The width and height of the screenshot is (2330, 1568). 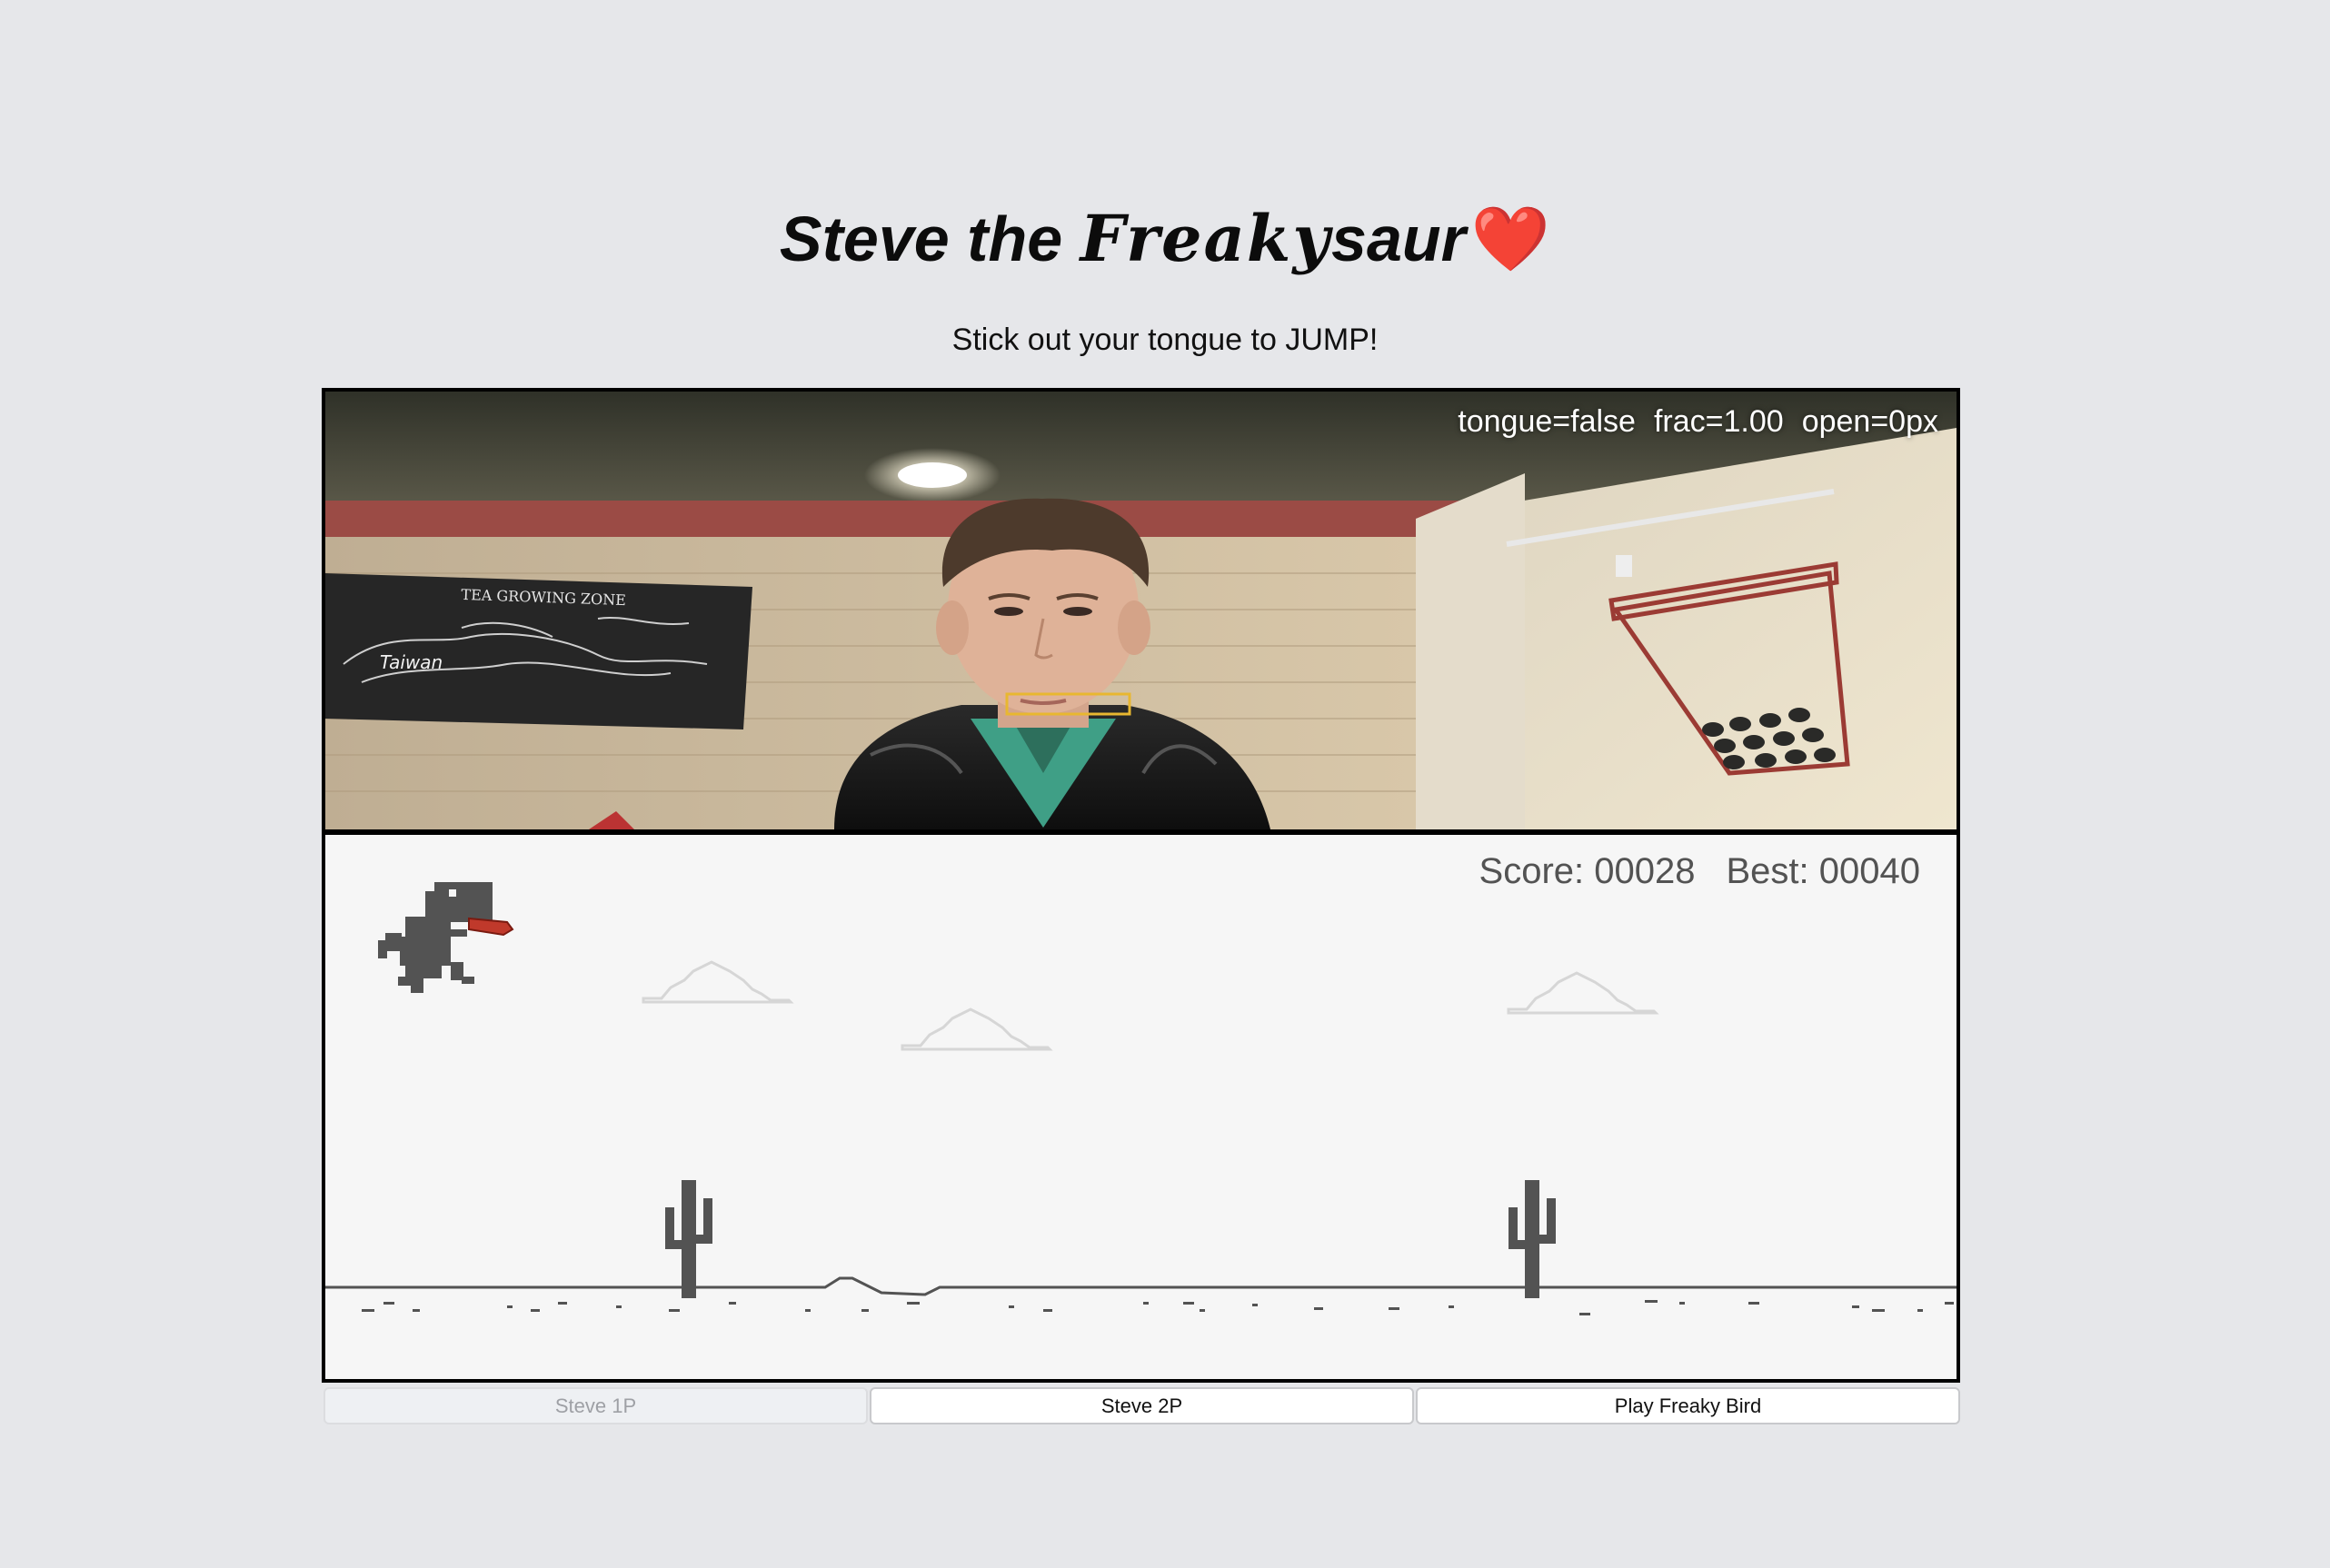 What do you see at coordinates (1869, 421) in the screenshot?
I see `open-status: open=0px` at bounding box center [1869, 421].